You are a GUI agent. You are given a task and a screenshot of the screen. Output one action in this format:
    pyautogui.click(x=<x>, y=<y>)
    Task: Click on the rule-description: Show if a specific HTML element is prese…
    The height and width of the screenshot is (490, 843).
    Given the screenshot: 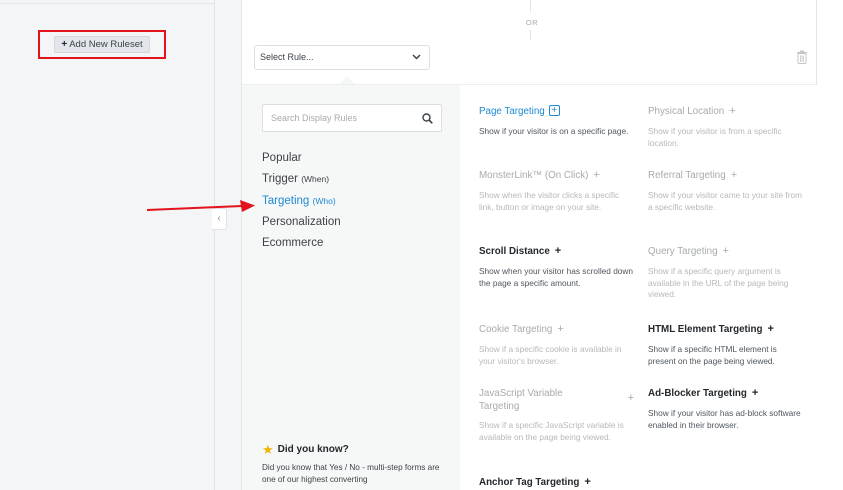 What is the action you would take?
    pyautogui.click(x=712, y=355)
    